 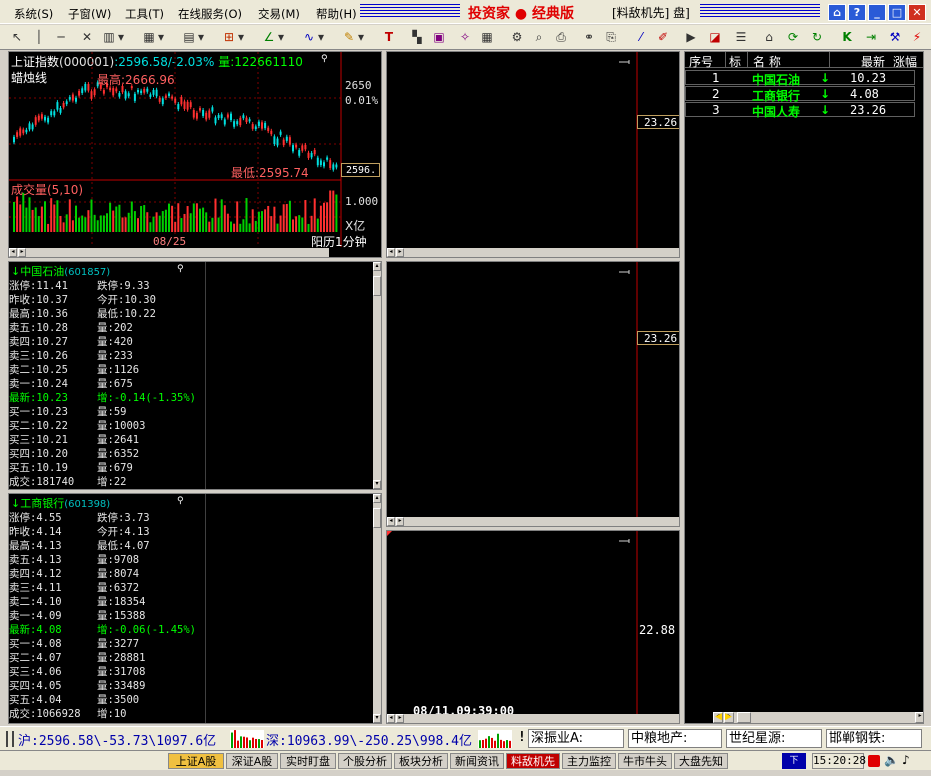 What do you see at coordinates (645, 761) in the screenshot?
I see `tab-9: 牛市牛头` at bounding box center [645, 761].